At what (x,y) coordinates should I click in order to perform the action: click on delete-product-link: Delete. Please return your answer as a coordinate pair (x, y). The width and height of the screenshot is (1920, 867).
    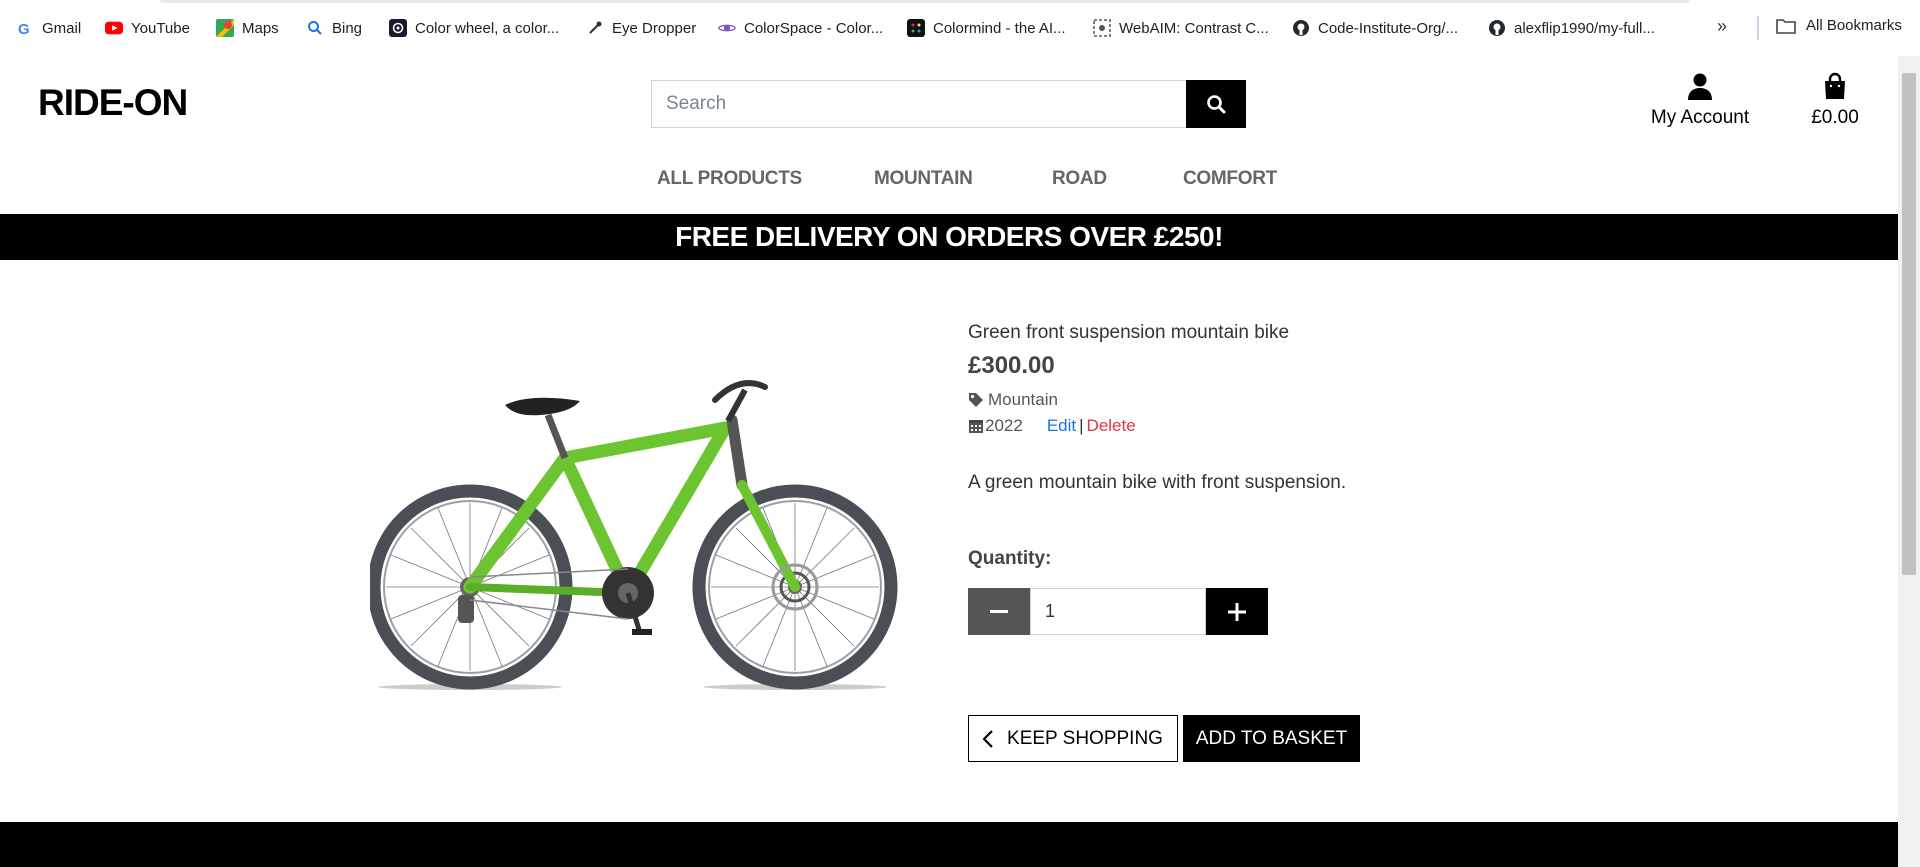
    Looking at the image, I should click on (1111, 426).